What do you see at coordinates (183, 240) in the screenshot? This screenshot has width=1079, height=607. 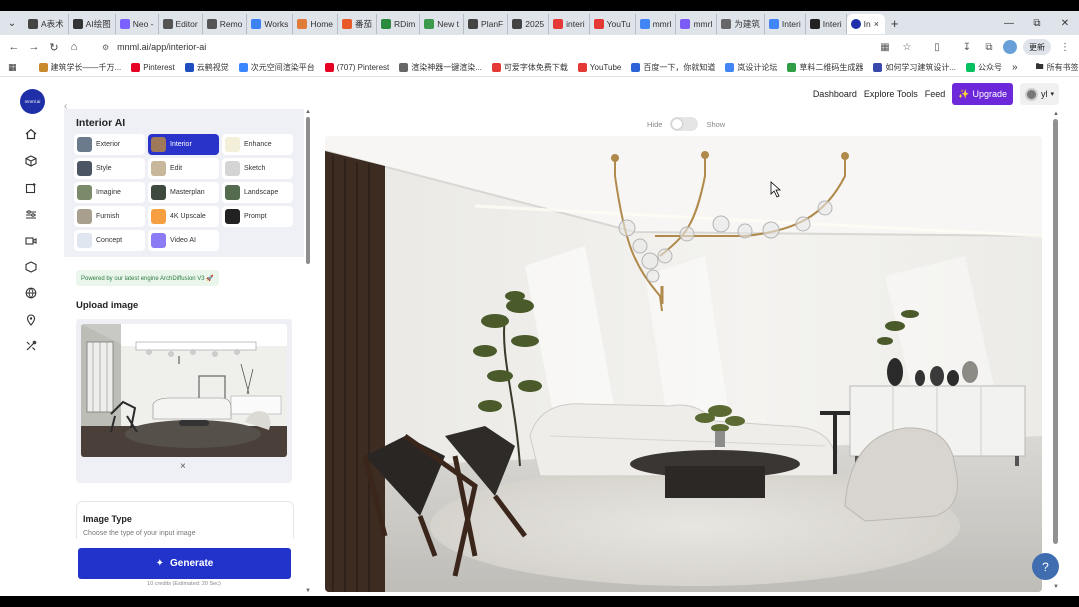 I see `mode-video-ai-button: Video AI` at bounding box center [183, 240].